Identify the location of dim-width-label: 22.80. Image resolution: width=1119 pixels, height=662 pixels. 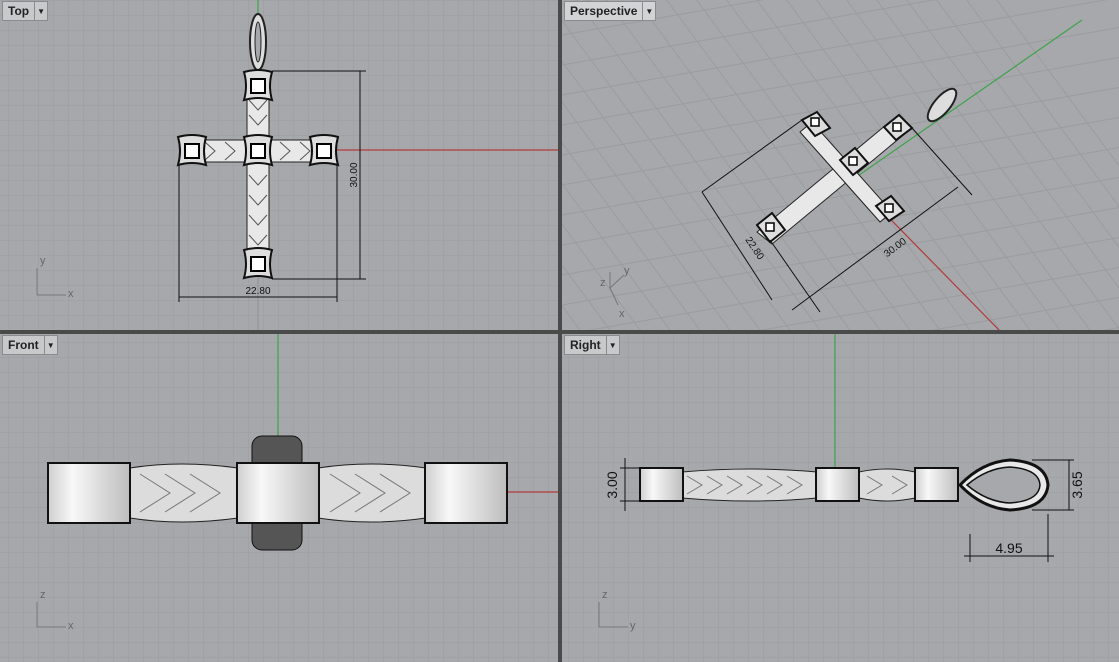
(257, 291).